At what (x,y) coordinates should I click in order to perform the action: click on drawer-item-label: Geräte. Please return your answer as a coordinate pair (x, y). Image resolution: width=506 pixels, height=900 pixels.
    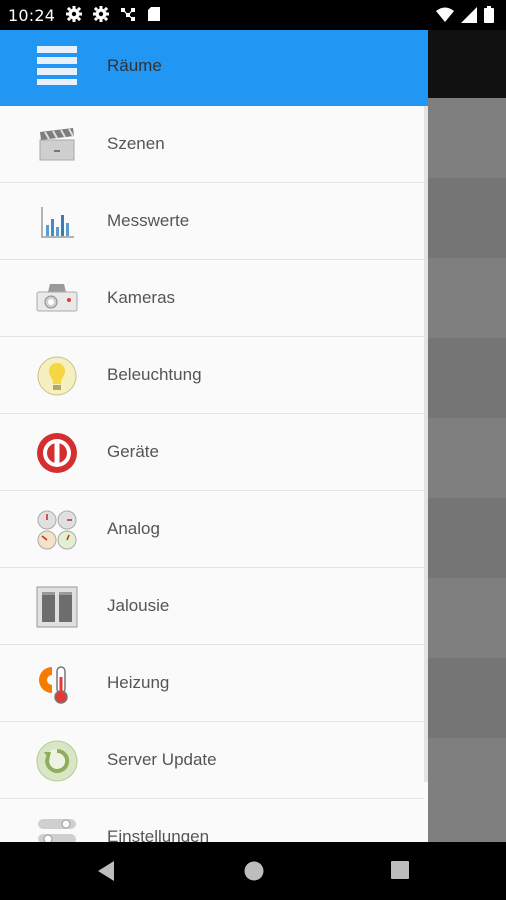
    Looking at the image, I should click on (133, 451).